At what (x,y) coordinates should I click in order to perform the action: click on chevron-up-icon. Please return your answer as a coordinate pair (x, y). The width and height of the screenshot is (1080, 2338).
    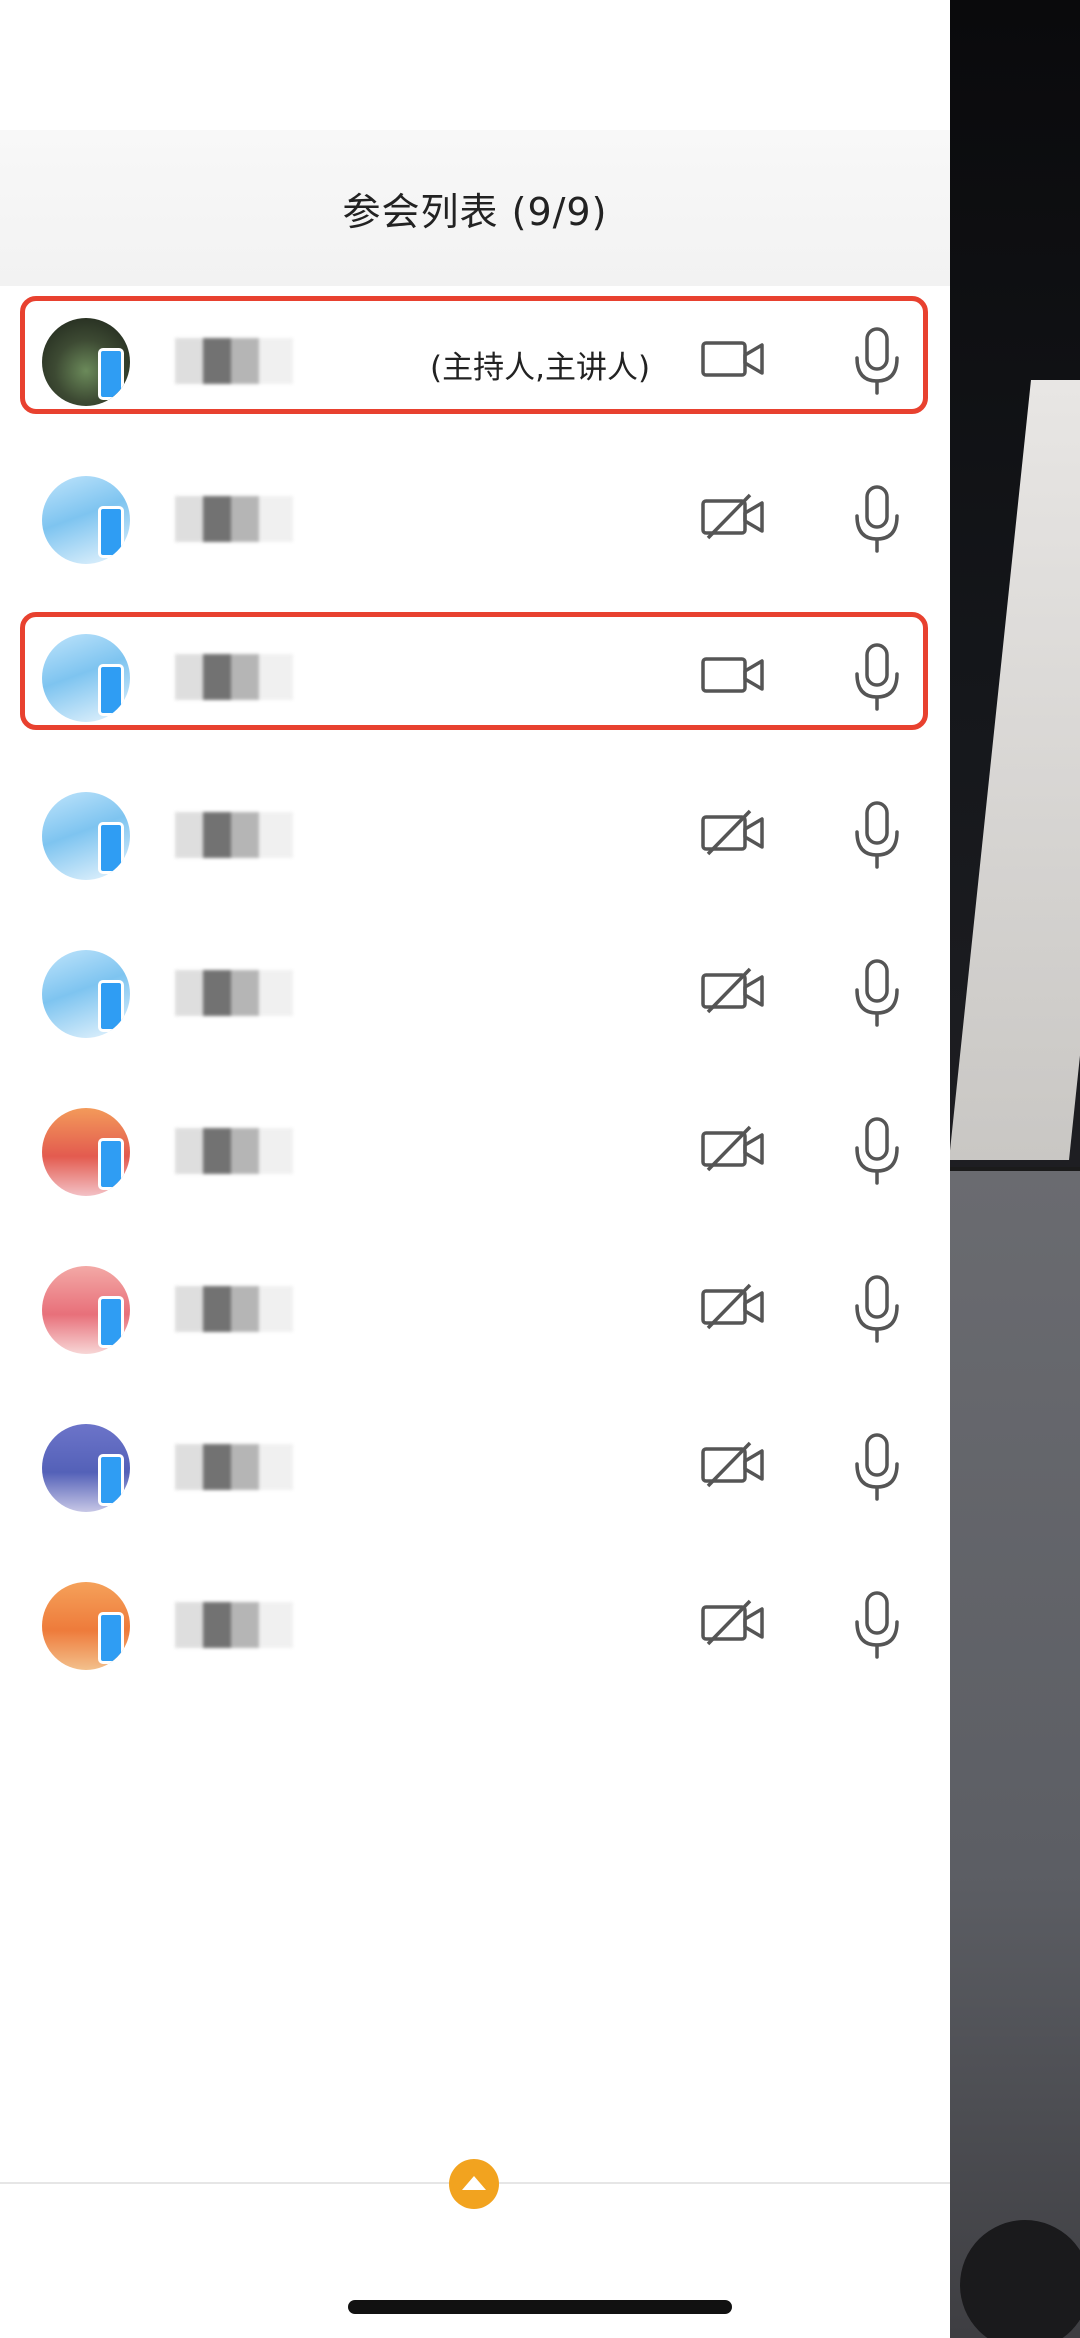
    Looking at the image, I should click on (474, 2182).